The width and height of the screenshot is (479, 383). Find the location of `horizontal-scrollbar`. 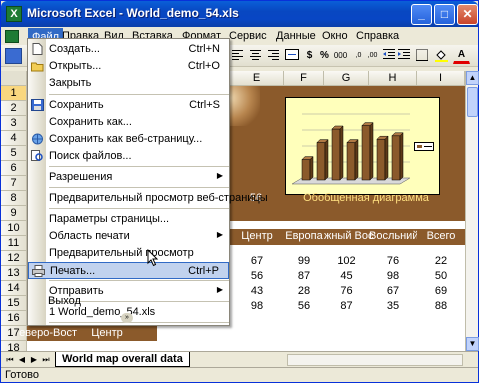

horizontal-scrollbar is located at coordinates (375, 360).